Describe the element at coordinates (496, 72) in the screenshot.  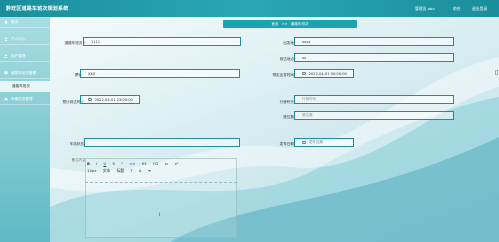
I see `scrollbar-thumb` at that location.